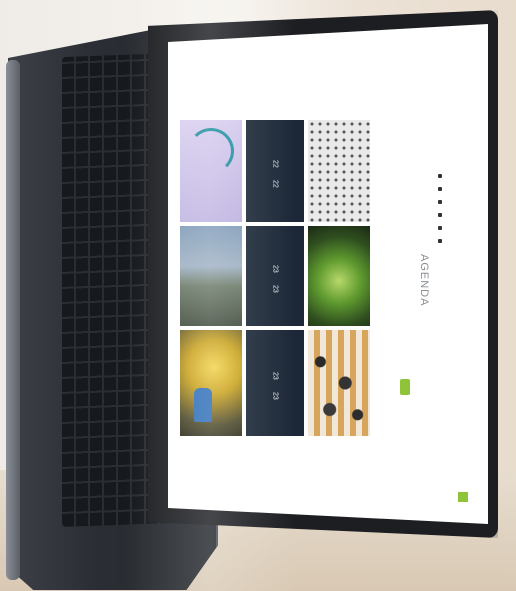 The image size is (516, 591). What do you see at coordinates (424, 280) in the screenshot?
I see `agenda-heading: AGENDA` at bounding box center [424, 280].